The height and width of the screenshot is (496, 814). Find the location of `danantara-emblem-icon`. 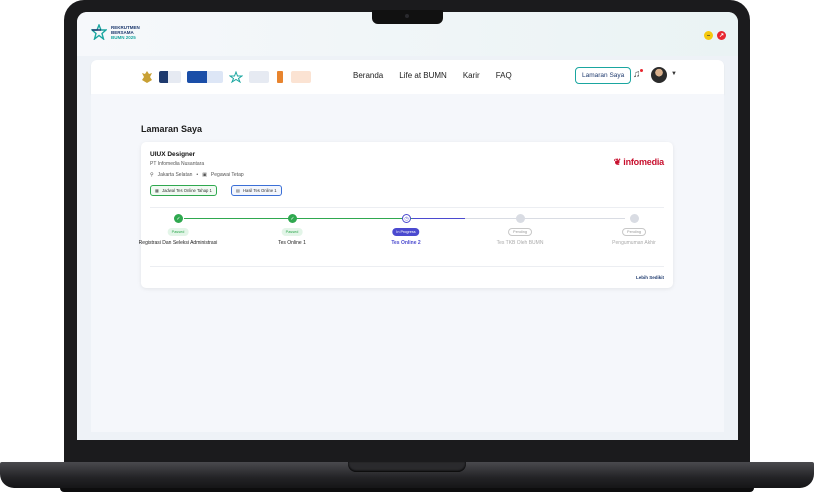

danantara-emblem-icon is located at coordinates (280, 77).